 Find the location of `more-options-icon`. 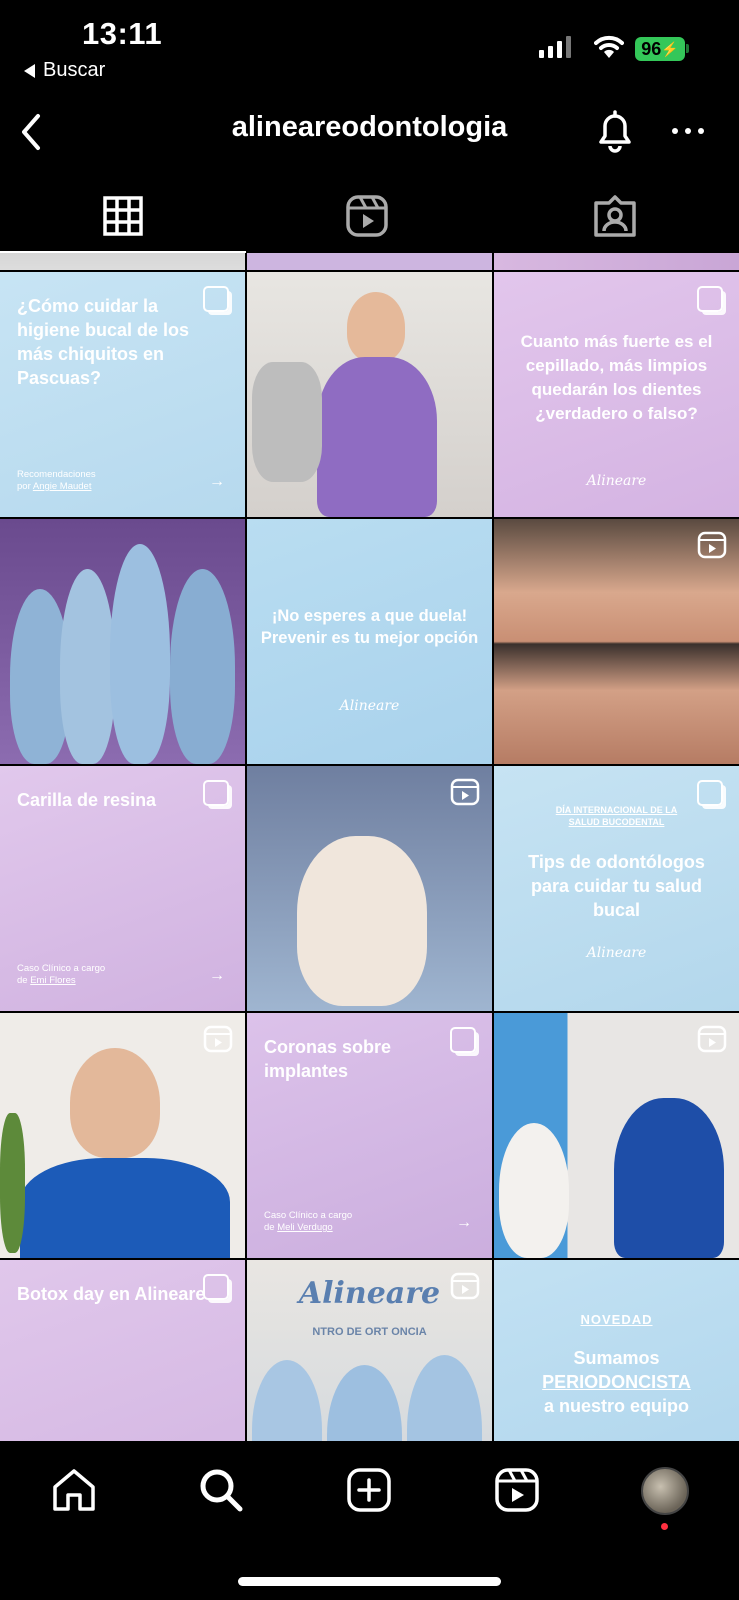

more-options-icon is located at coordinates (688, 131).